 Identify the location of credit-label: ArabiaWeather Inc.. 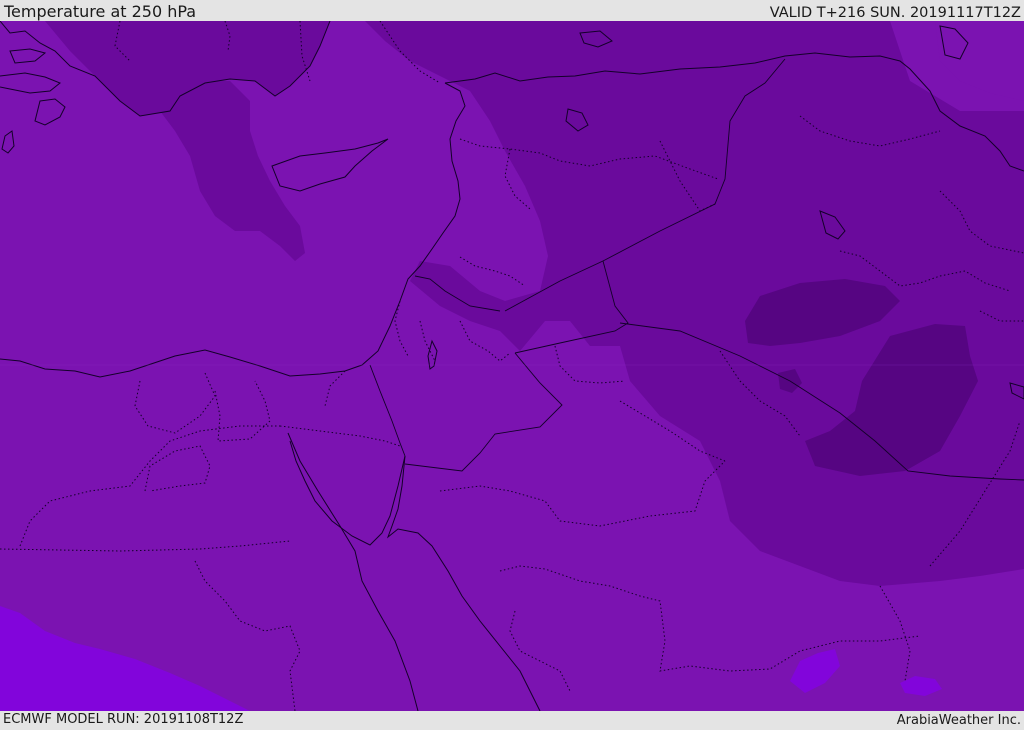
(958, 720).